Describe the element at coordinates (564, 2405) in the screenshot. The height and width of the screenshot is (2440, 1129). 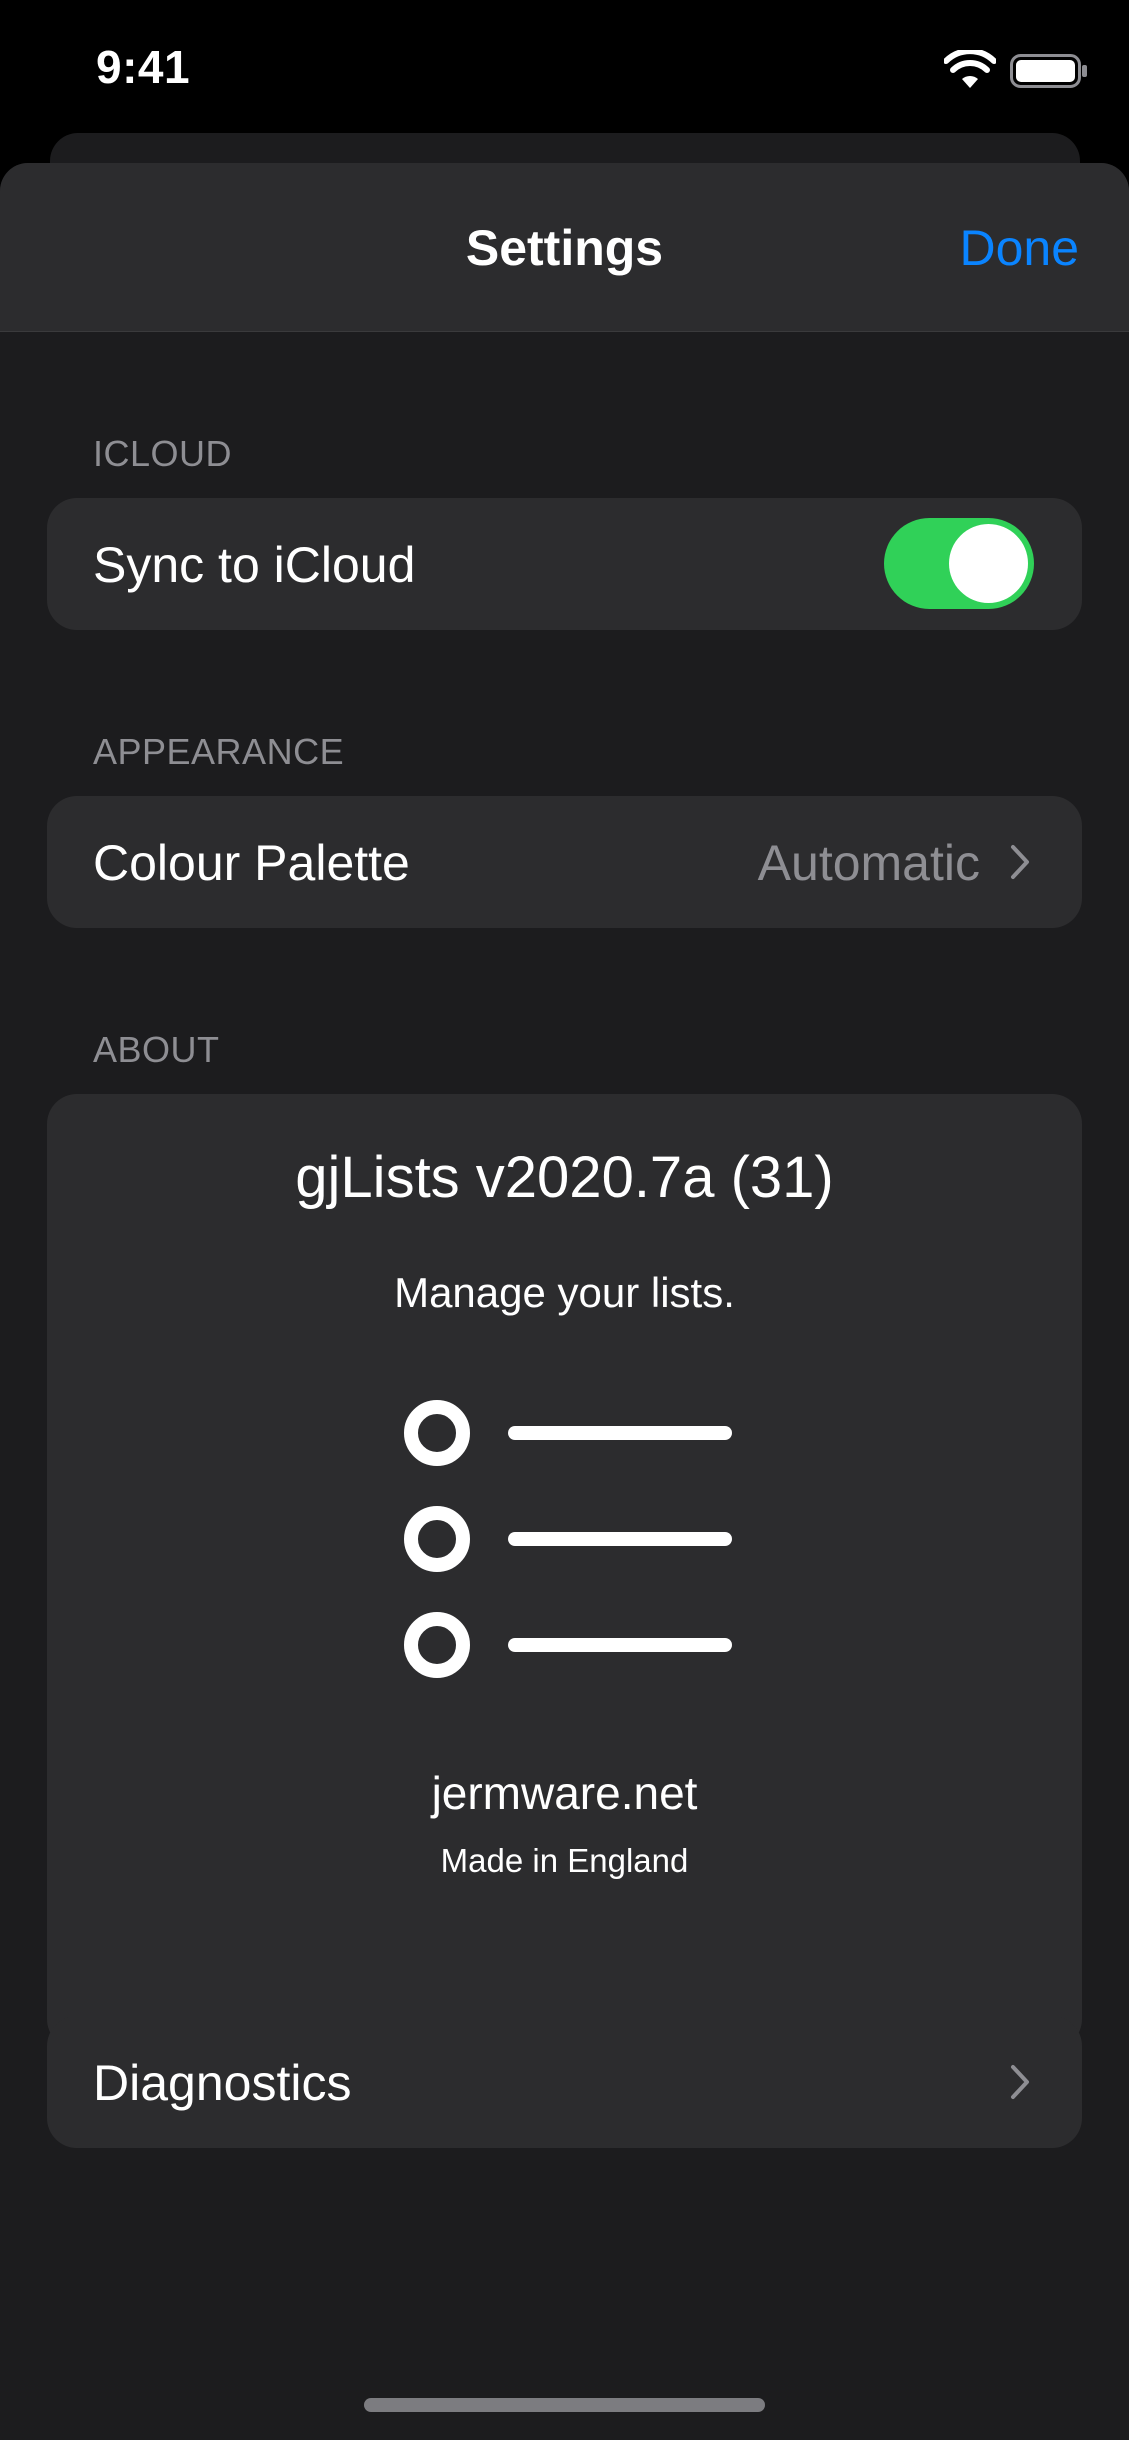
I see `home-indicator` at that location.